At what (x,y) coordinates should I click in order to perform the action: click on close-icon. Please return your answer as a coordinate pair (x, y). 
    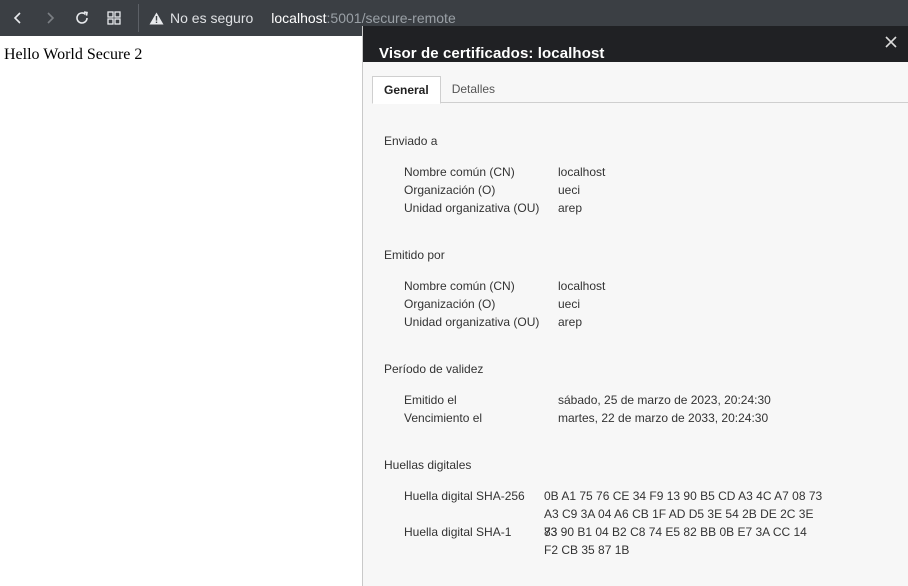
    Looking at the image, I should click on (891, 42).